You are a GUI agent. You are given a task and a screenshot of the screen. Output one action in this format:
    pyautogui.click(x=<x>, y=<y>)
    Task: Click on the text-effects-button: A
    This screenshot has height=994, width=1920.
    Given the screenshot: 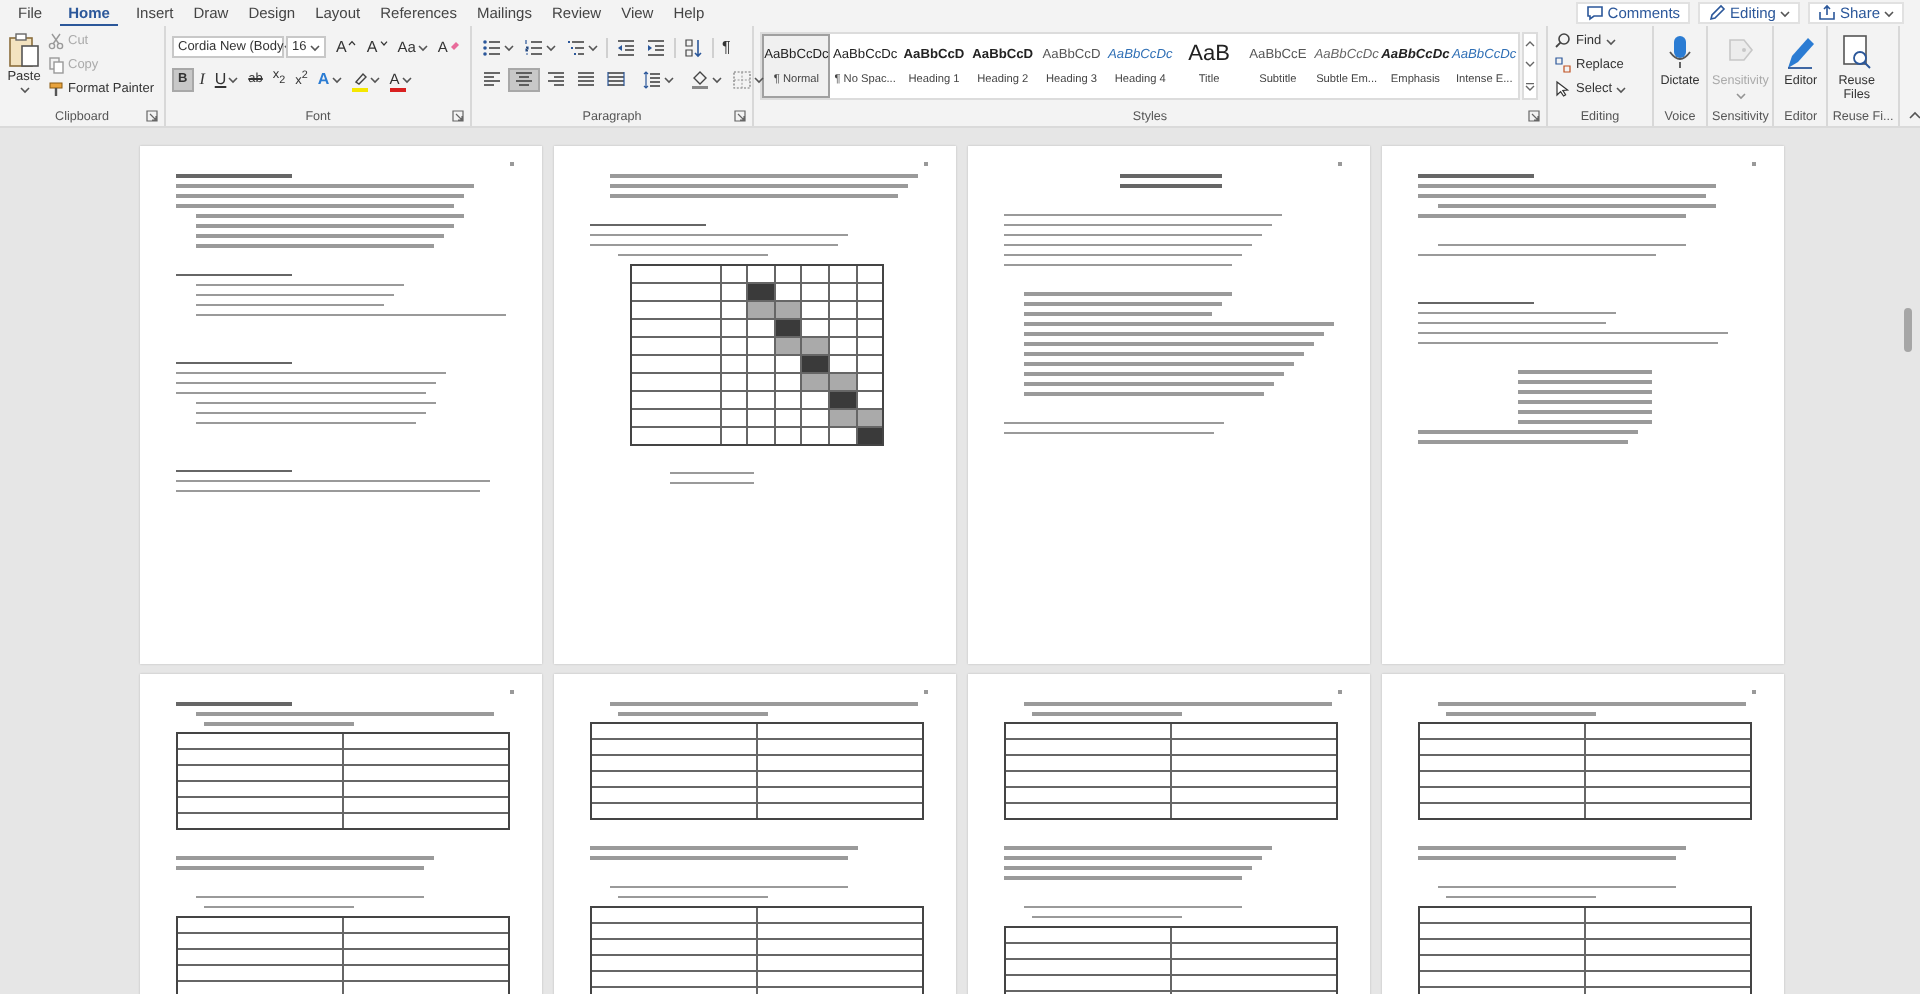 What is the action you would take?
    pyautogui.click(x=329, y=79)
    